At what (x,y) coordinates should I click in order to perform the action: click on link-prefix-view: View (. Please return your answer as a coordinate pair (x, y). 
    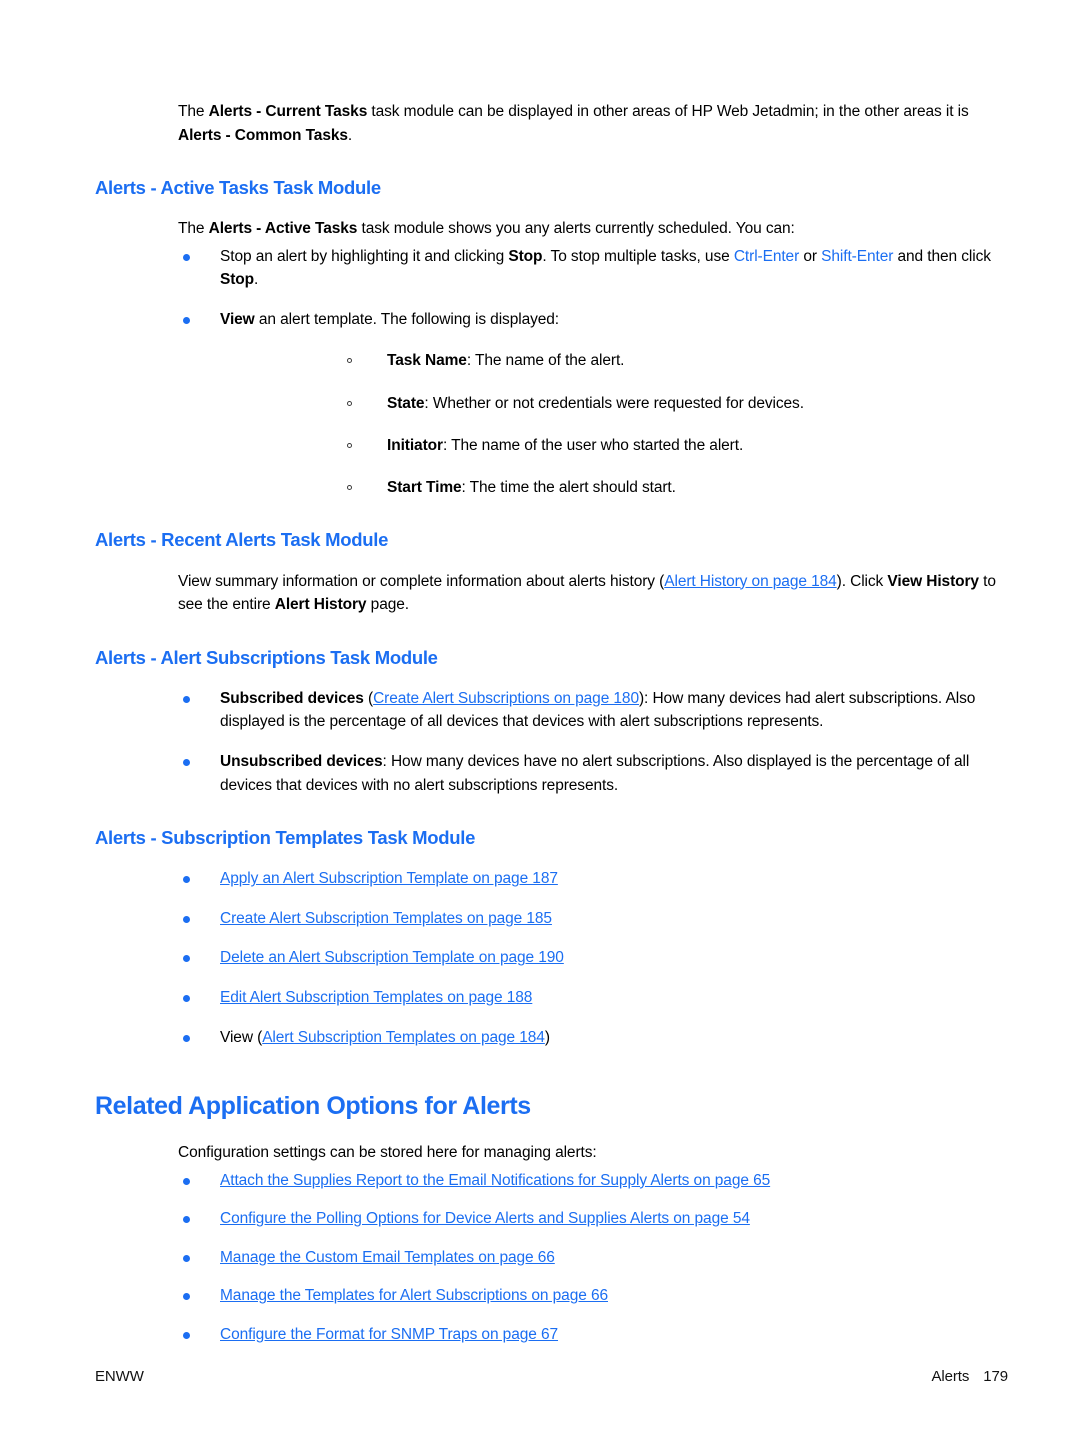
    Looking at the image, I should click on (241, 1037).